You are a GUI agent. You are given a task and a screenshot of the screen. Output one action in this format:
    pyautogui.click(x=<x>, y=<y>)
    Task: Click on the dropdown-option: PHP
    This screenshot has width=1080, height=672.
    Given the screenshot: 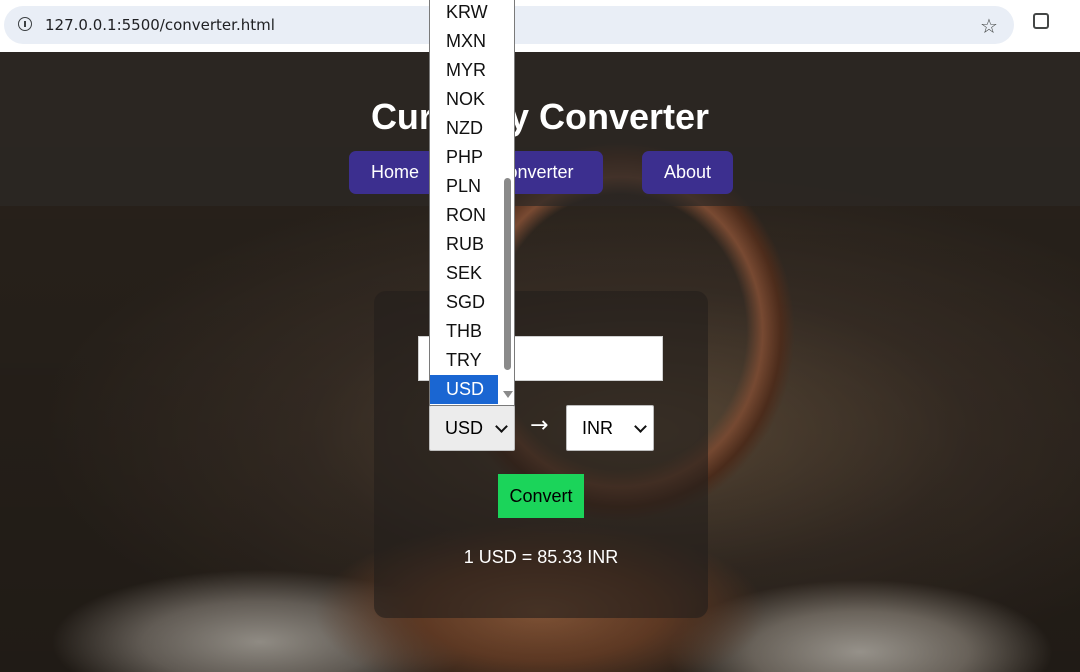 What is the action you would take?
    pyautogui.click(x=464, y=157)
    